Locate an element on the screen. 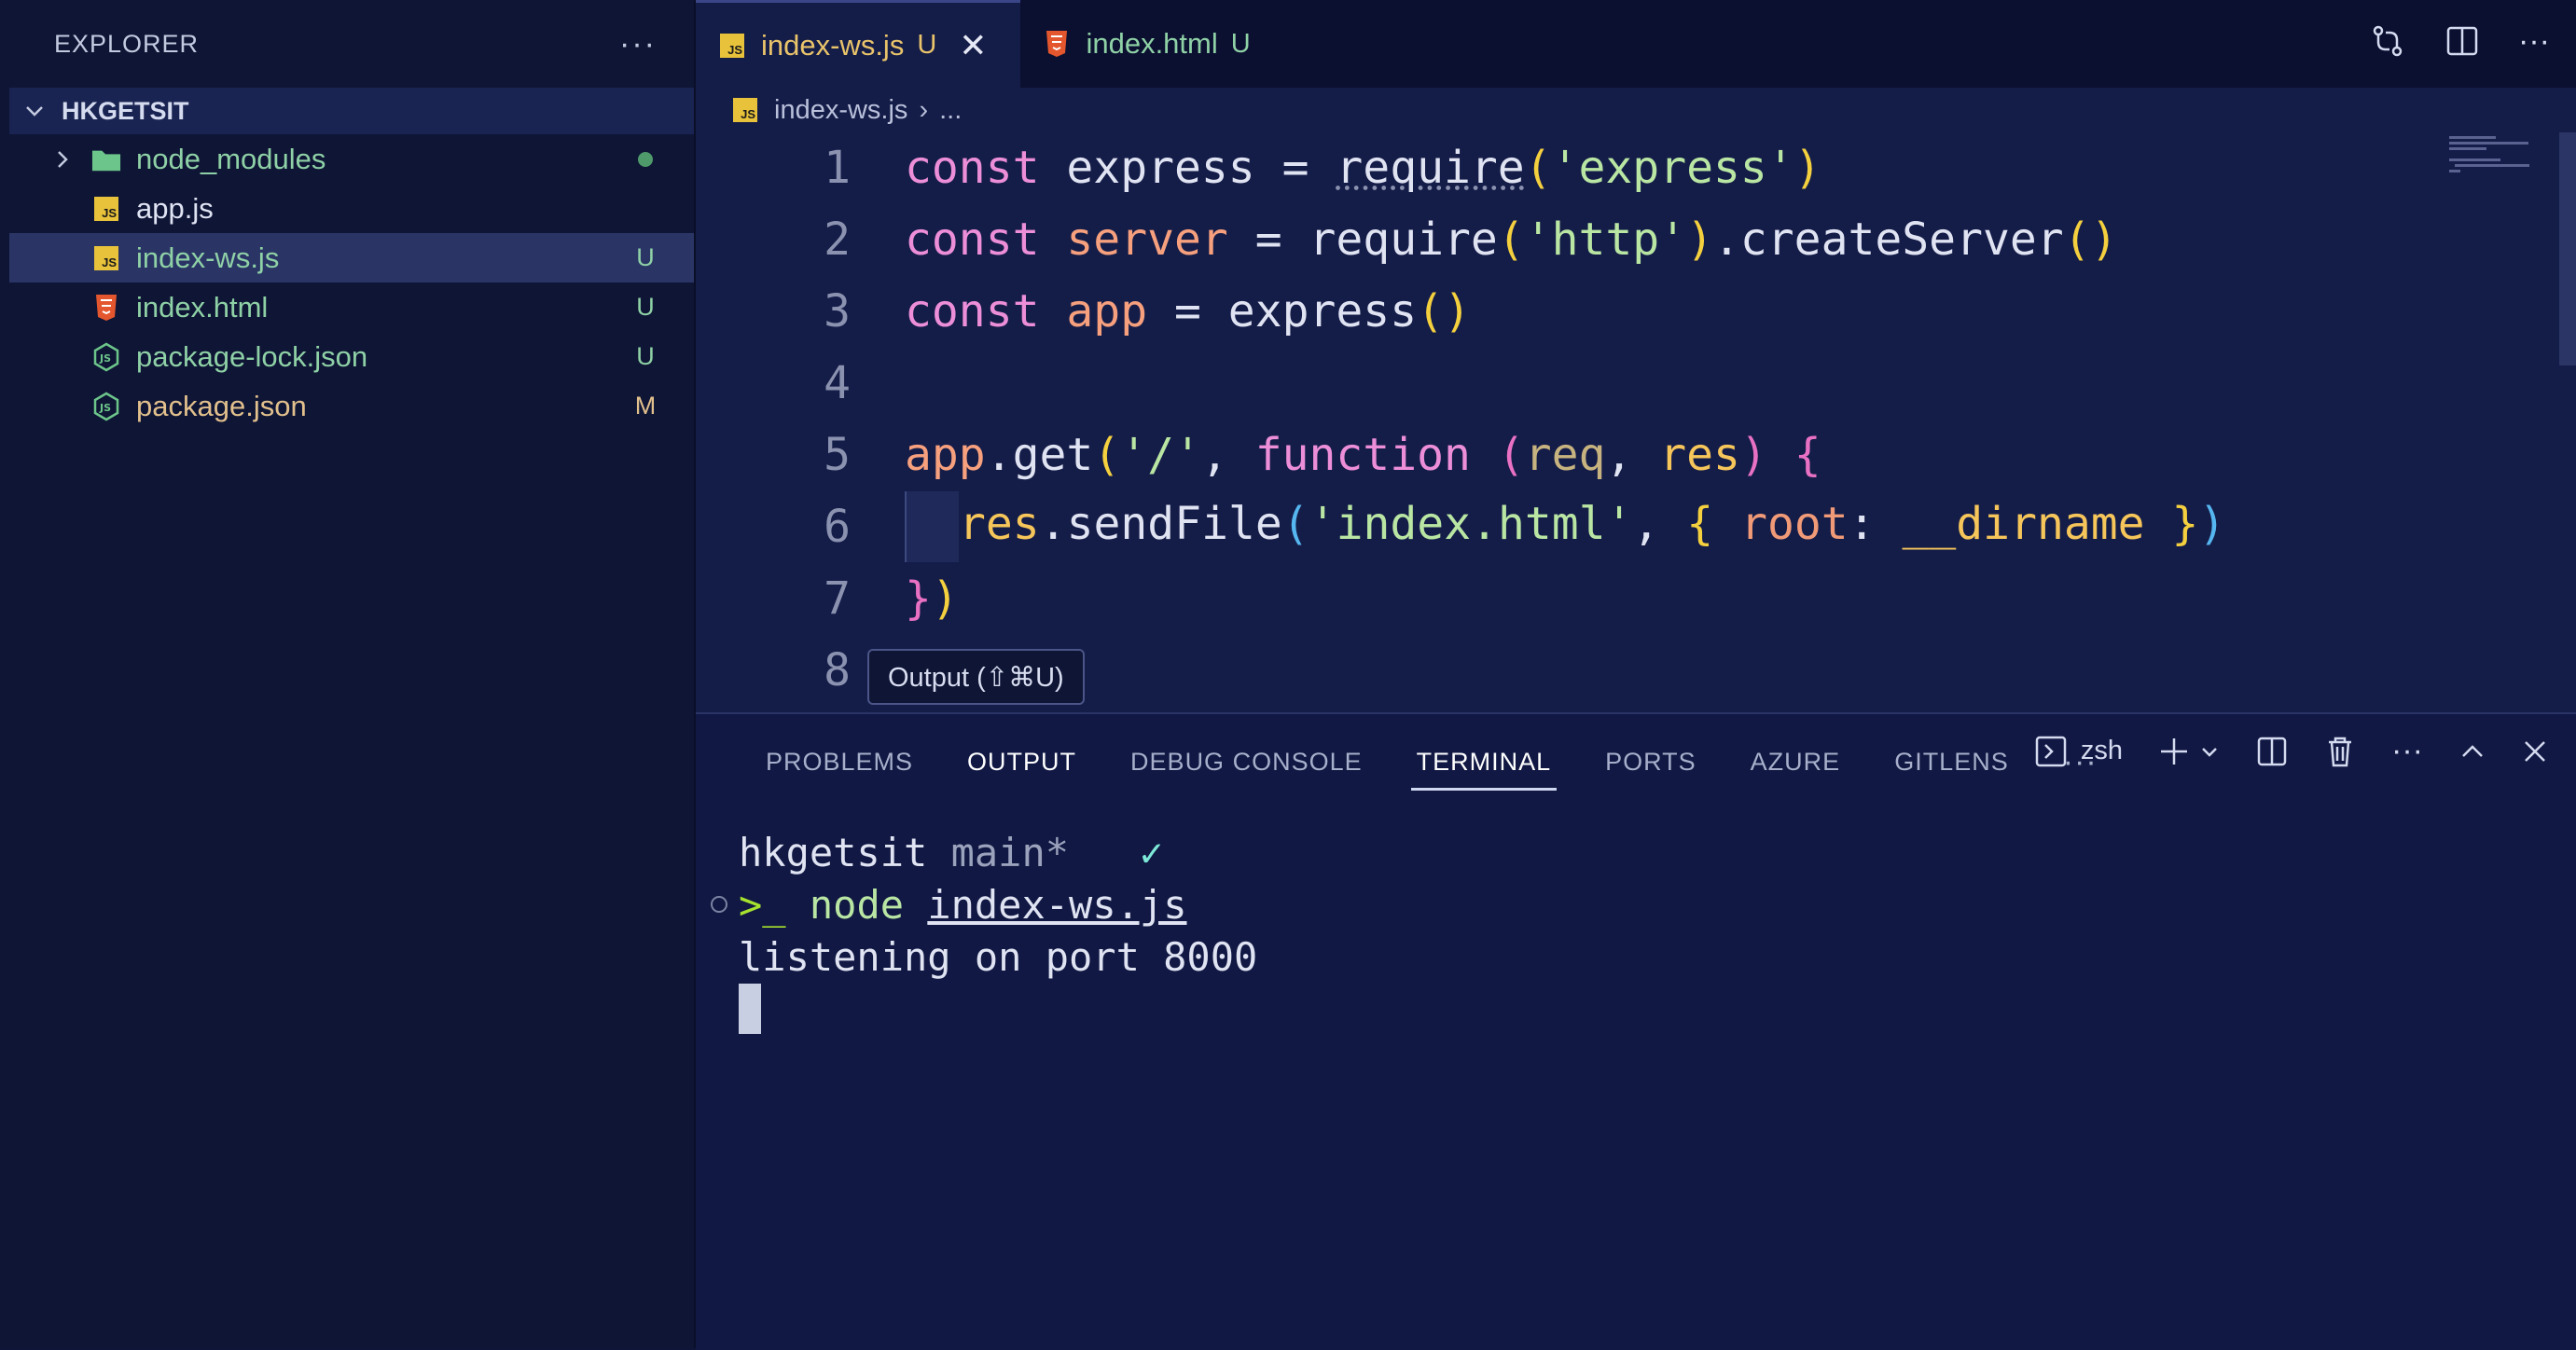 The image size is (2576, 1350). terminal-branch: main* is located at coordinates (1010, 852).